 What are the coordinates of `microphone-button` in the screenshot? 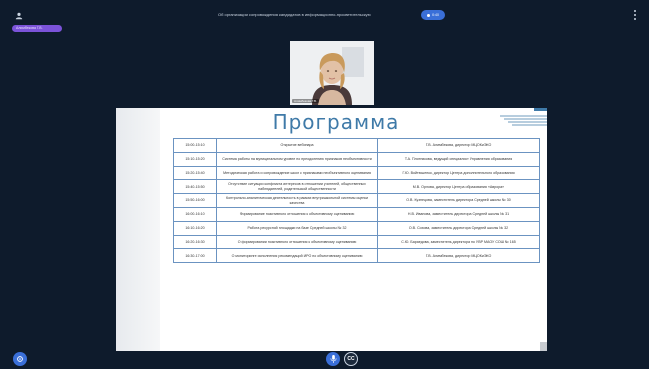 It's located at (333, 359).